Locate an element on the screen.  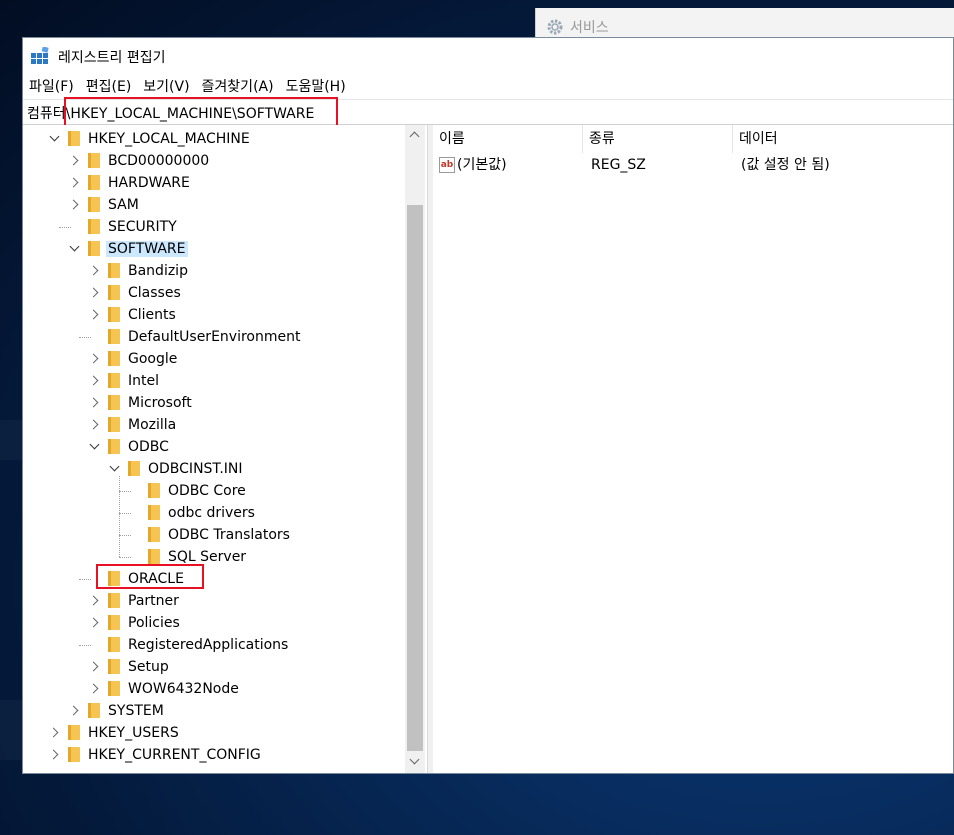
tree-item-label: ODBC Core is located at coordinates (207, 491).